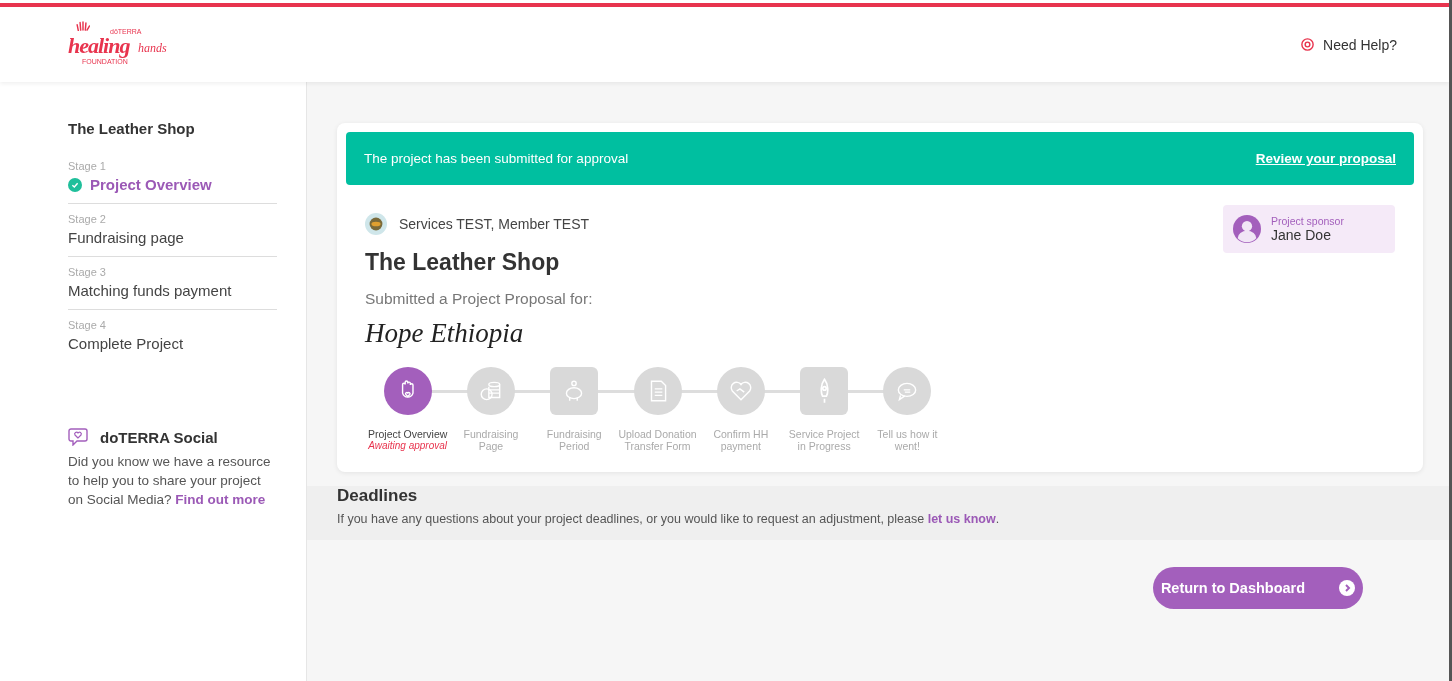 The width and height of the screenshot is (1452, 681). What do you see at coordinates (1348, 44) in the screenshot?
I see `need-help-link: Need Help?` at bounding box center [1348, 44].